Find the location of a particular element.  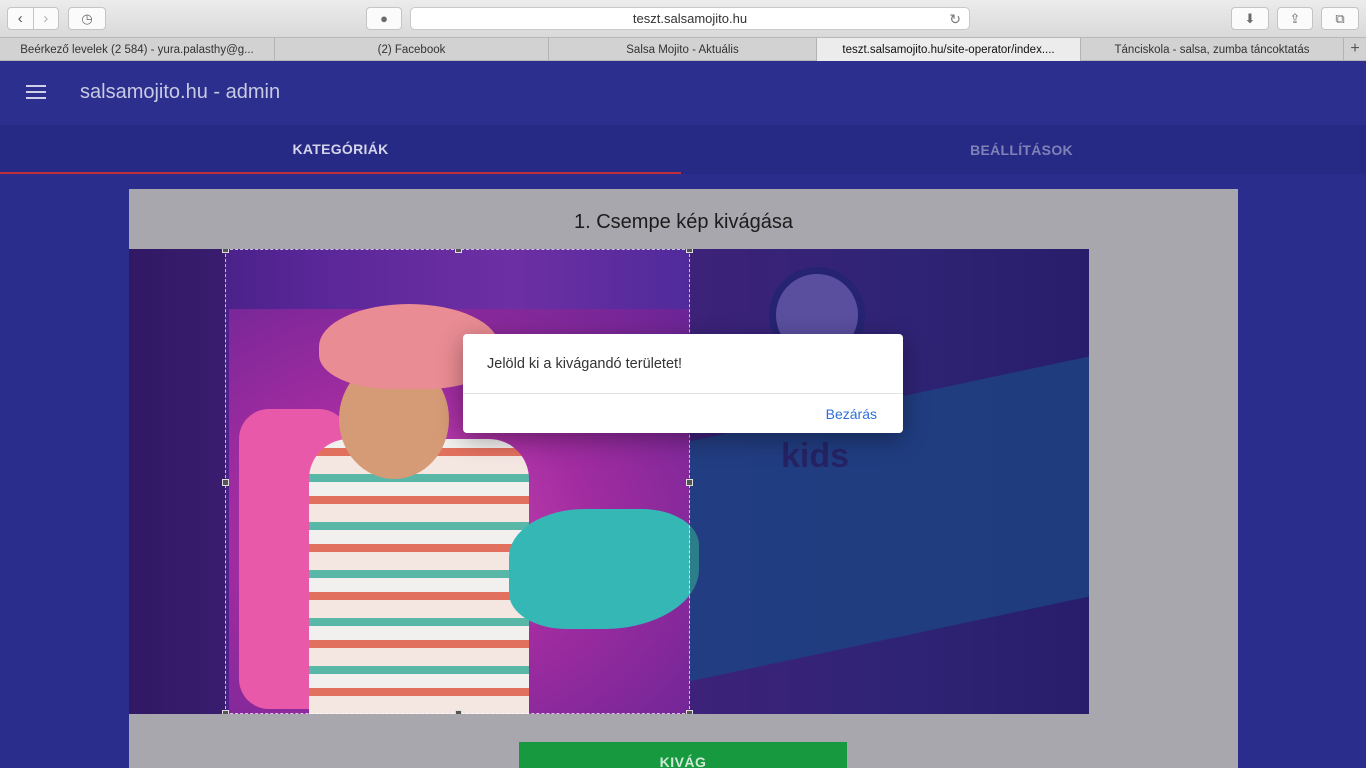

address-bar: teszt.salsamojito.hu ↻ is located at coordinates (690, 18).